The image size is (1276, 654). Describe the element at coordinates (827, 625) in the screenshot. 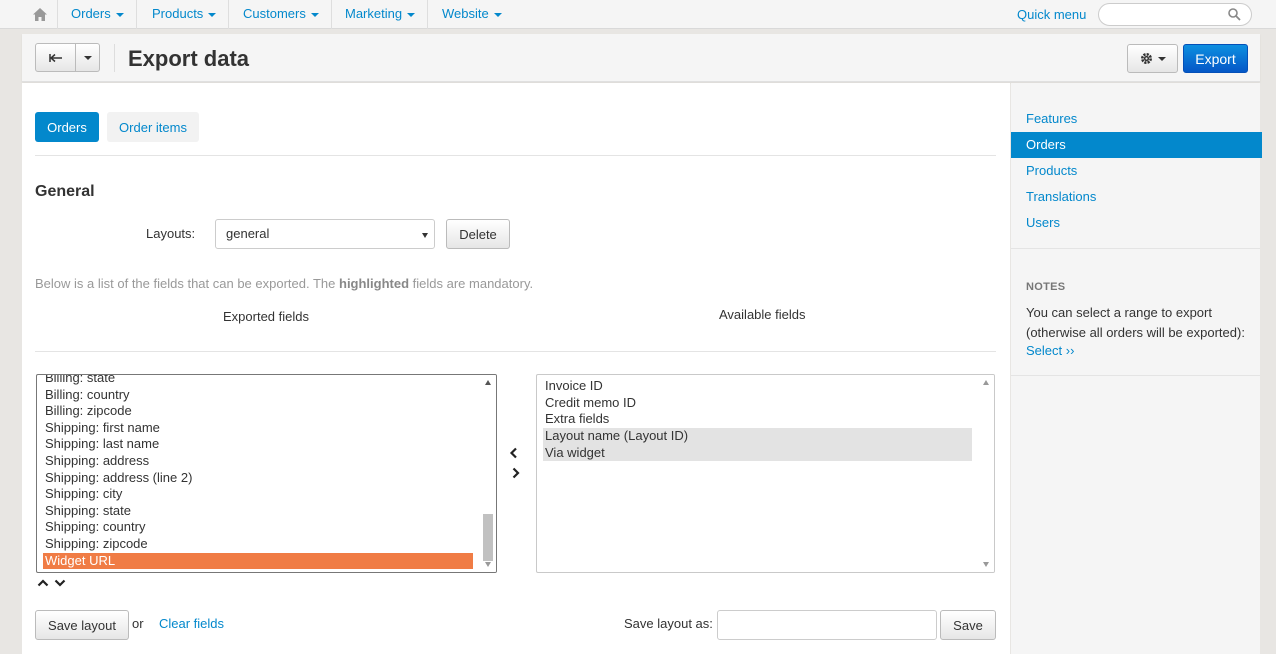

I see `save-layout-as-input` at that location.